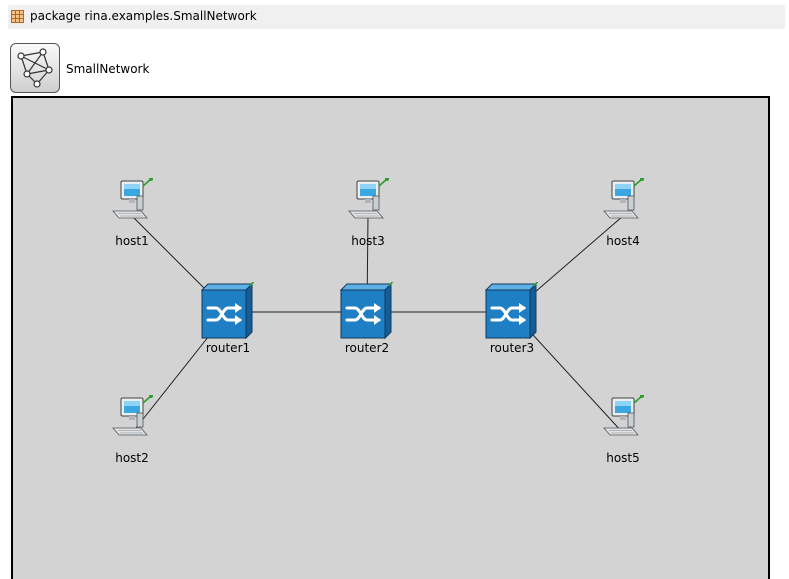 The height and width of the screenshot is (579, 789). Describe the element at coordinates (623, 458) in the screenshot. I see `host5-label: host5` at that location.